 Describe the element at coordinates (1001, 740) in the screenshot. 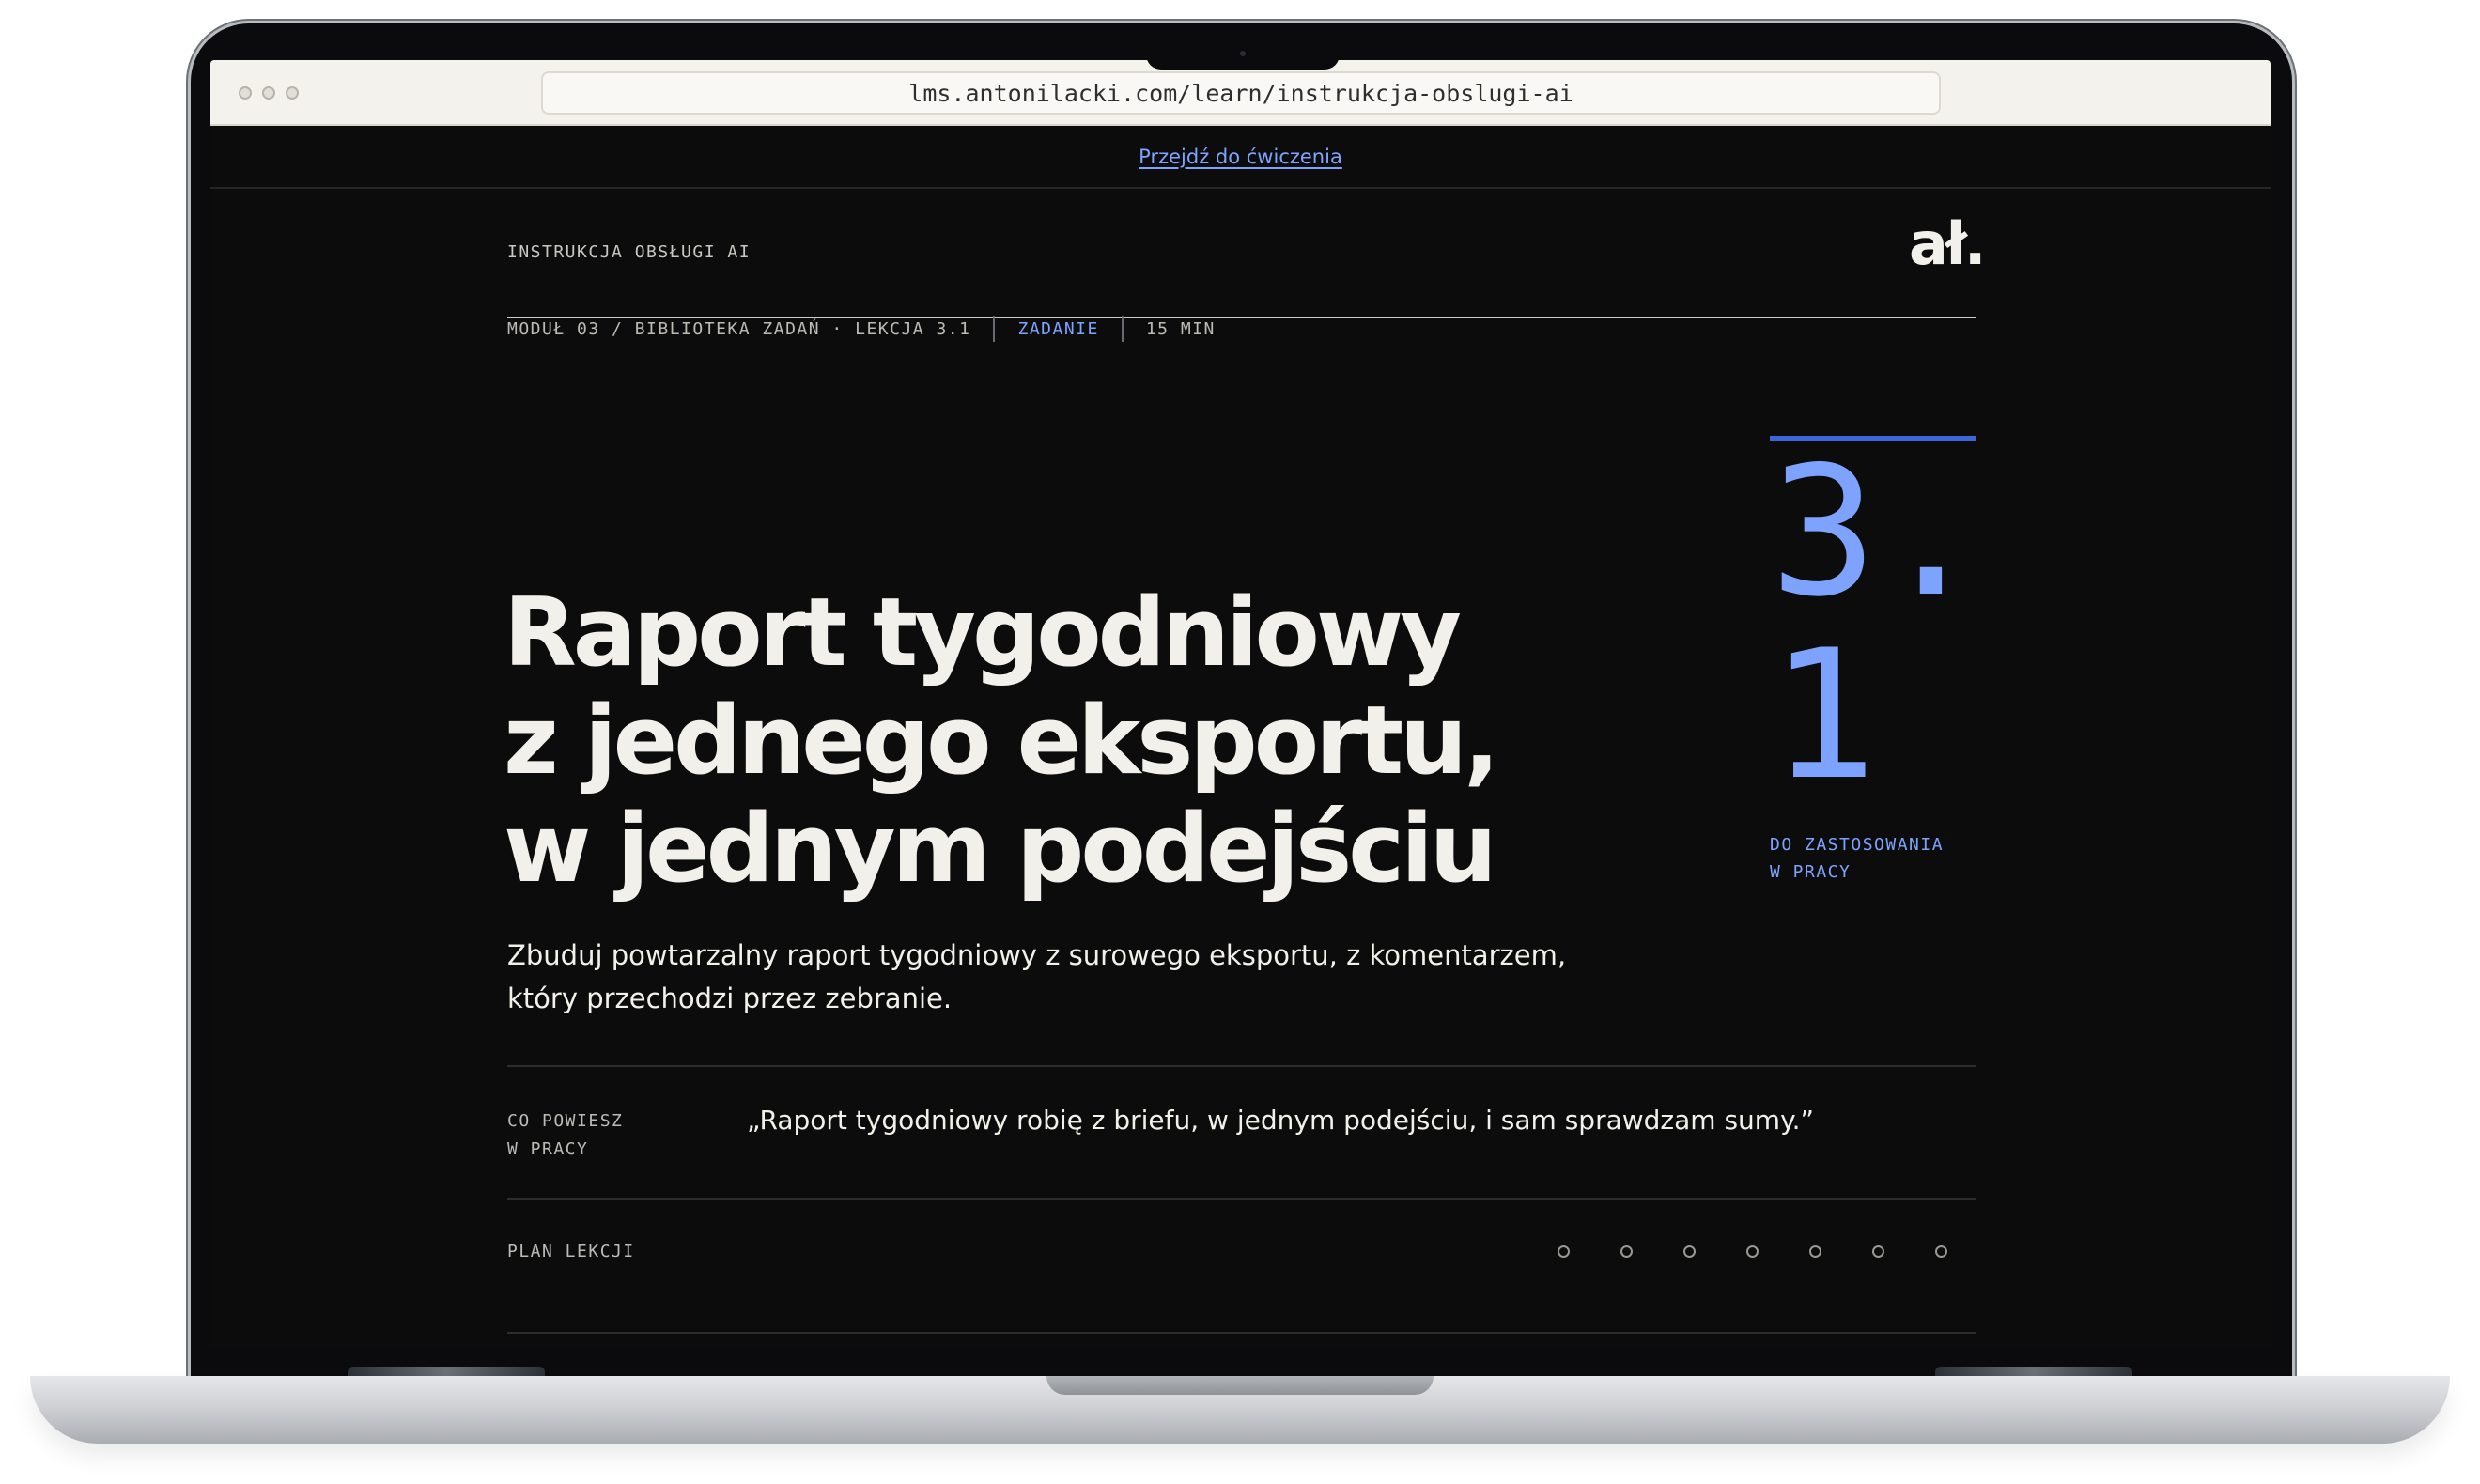

I see `lesson-title-line: z jednego eksportu,` at that location.